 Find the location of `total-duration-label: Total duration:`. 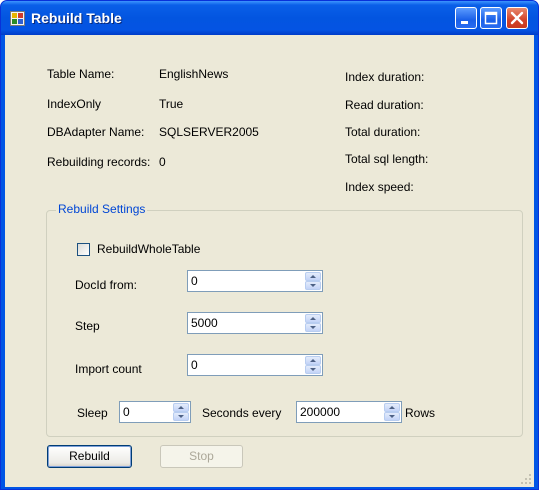

total-duration-label: Total duration: is located at coordinates (383, 132).